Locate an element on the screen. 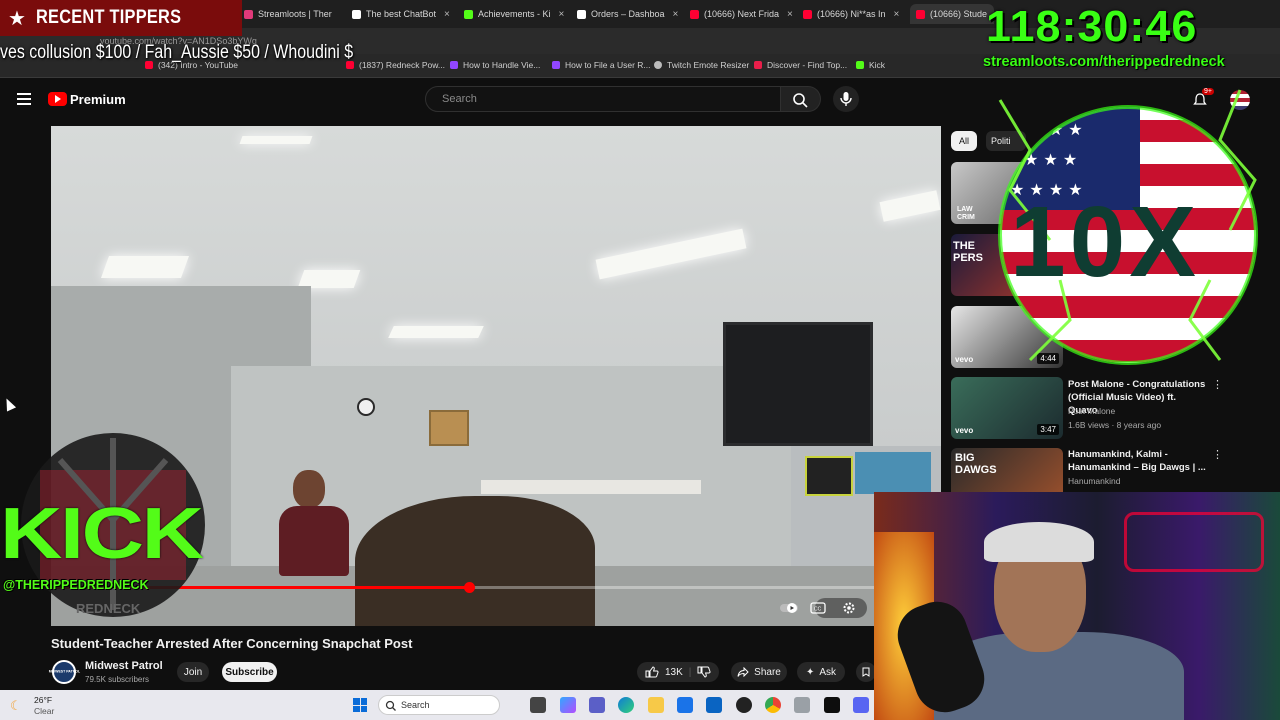 This screenshot has height=720, width=1280. video-ceiling-light is located at coordinates (145, 267).